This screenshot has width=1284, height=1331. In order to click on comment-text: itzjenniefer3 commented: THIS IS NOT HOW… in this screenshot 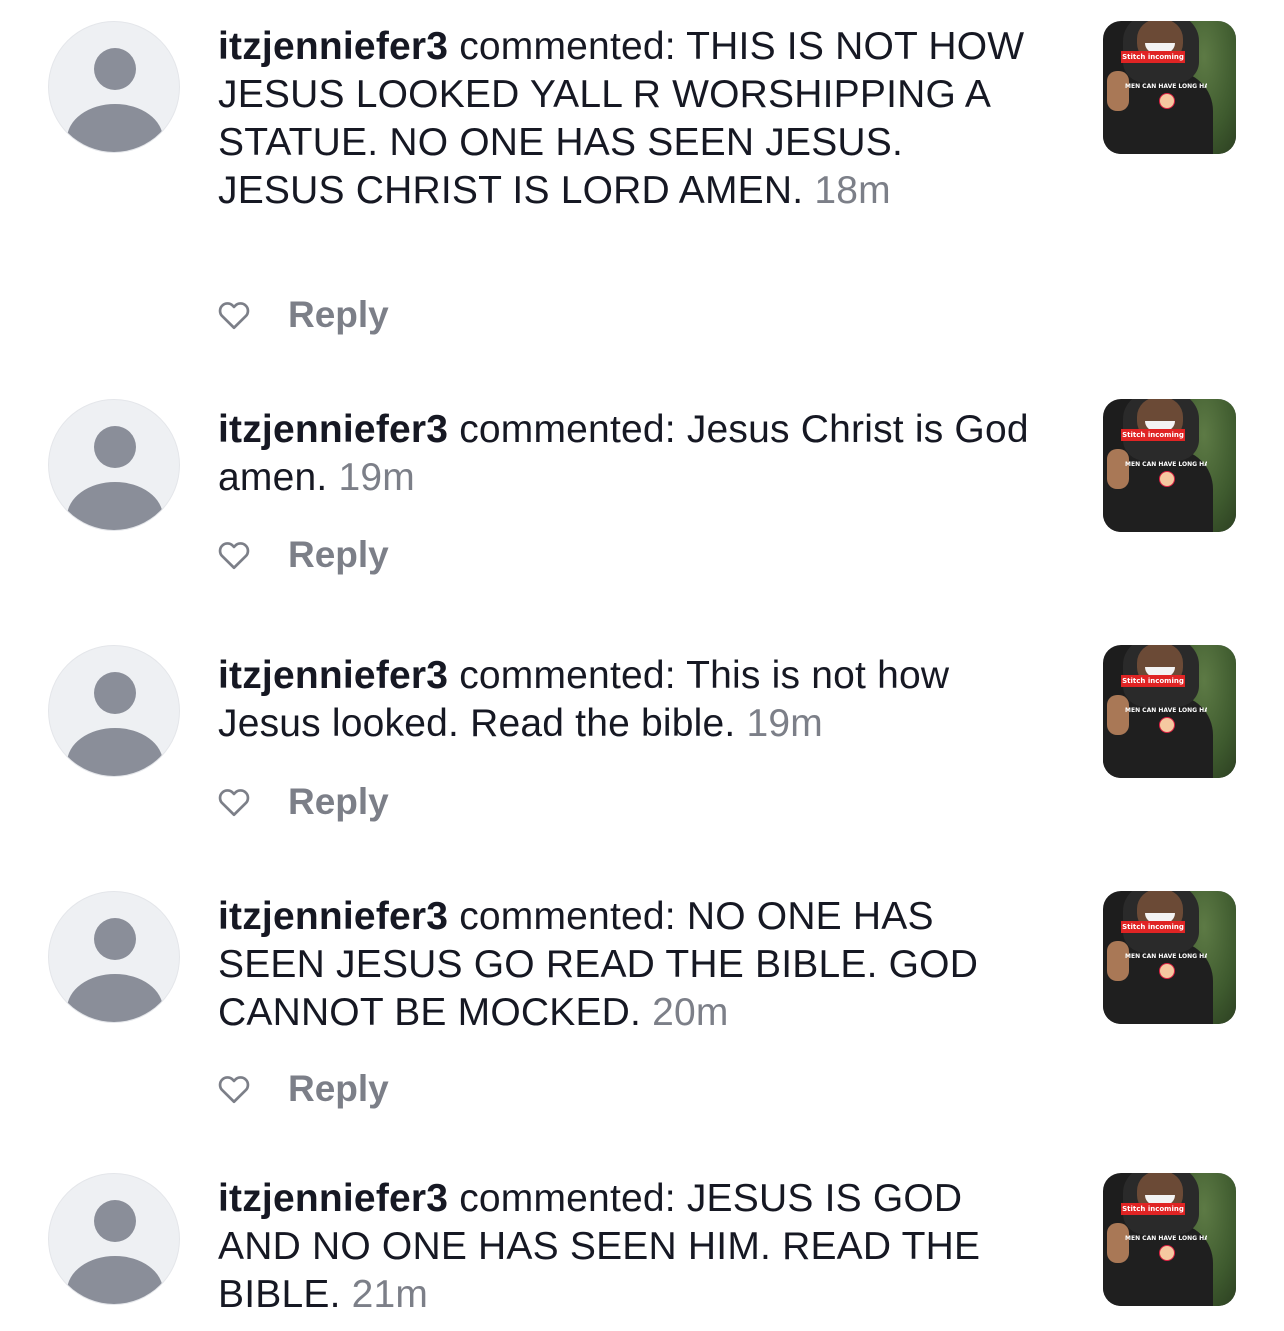, I will do `click(621, 118)`.